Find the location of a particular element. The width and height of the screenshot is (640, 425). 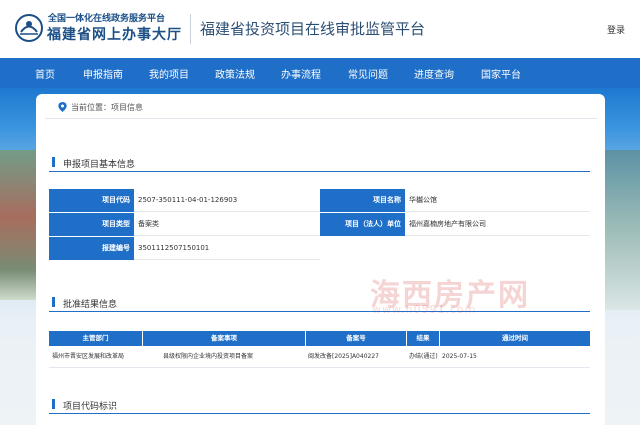

main-nav: 首页 申报指南 我的项目 政策法规 办事流程 常见问题 进度查询 国家平台 is located at coordinates (320, 73).